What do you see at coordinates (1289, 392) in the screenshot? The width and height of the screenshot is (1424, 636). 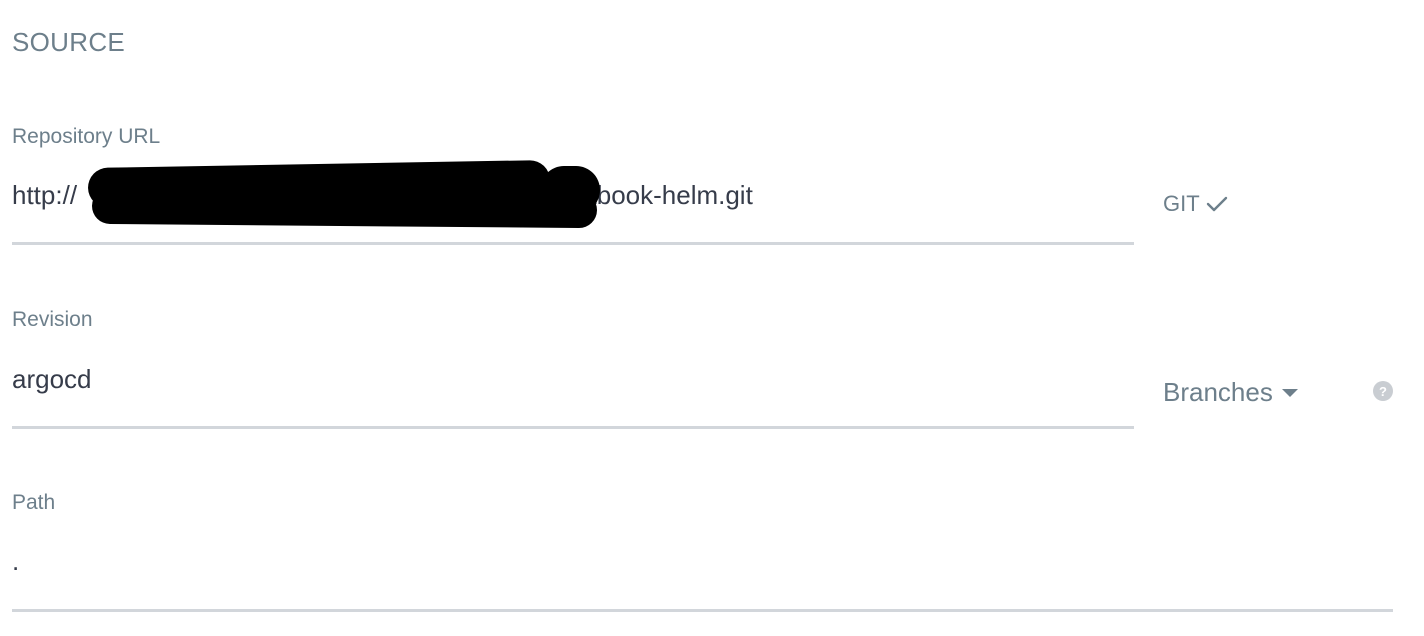 I see `caret-down-icon` at bounding box center [1289, 392].